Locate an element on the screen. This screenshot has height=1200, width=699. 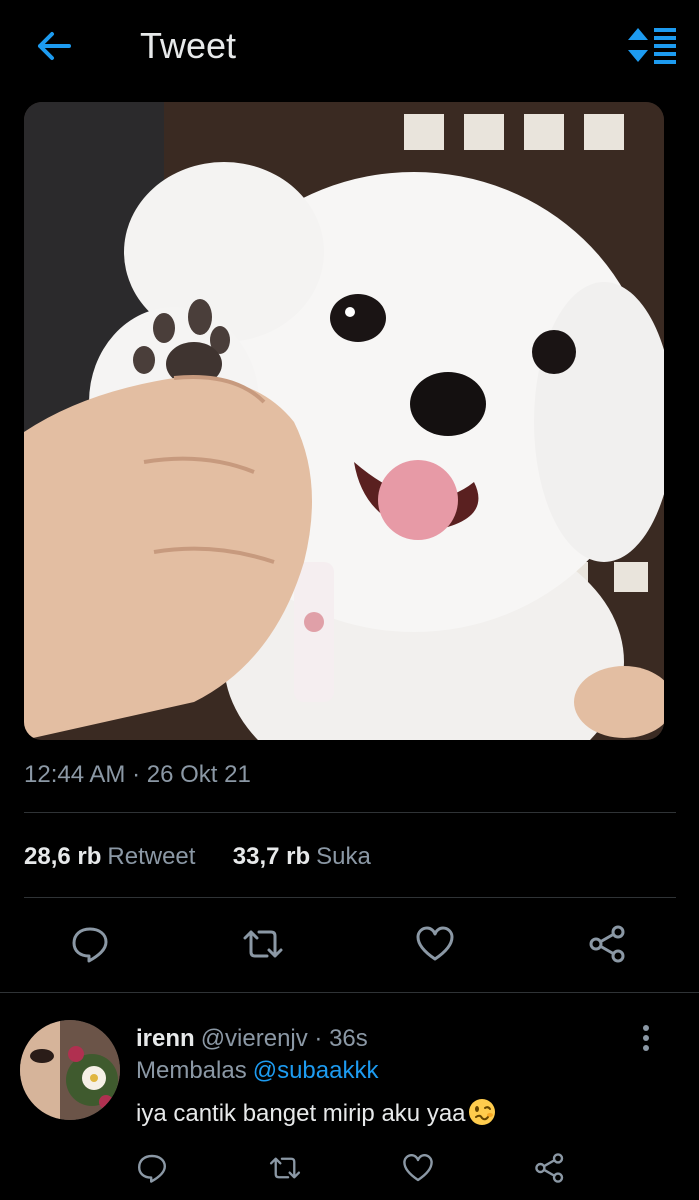
retweet-stat: 28,6 rb Retweet is located at coordinates (113, 856).